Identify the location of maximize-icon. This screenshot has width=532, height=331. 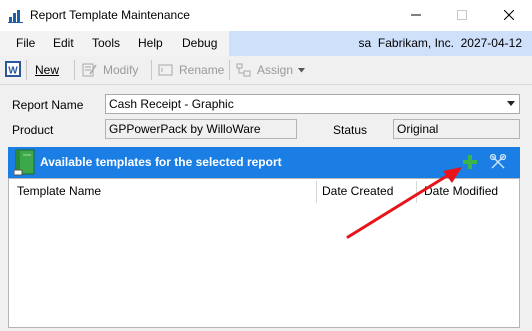
(462, 15).